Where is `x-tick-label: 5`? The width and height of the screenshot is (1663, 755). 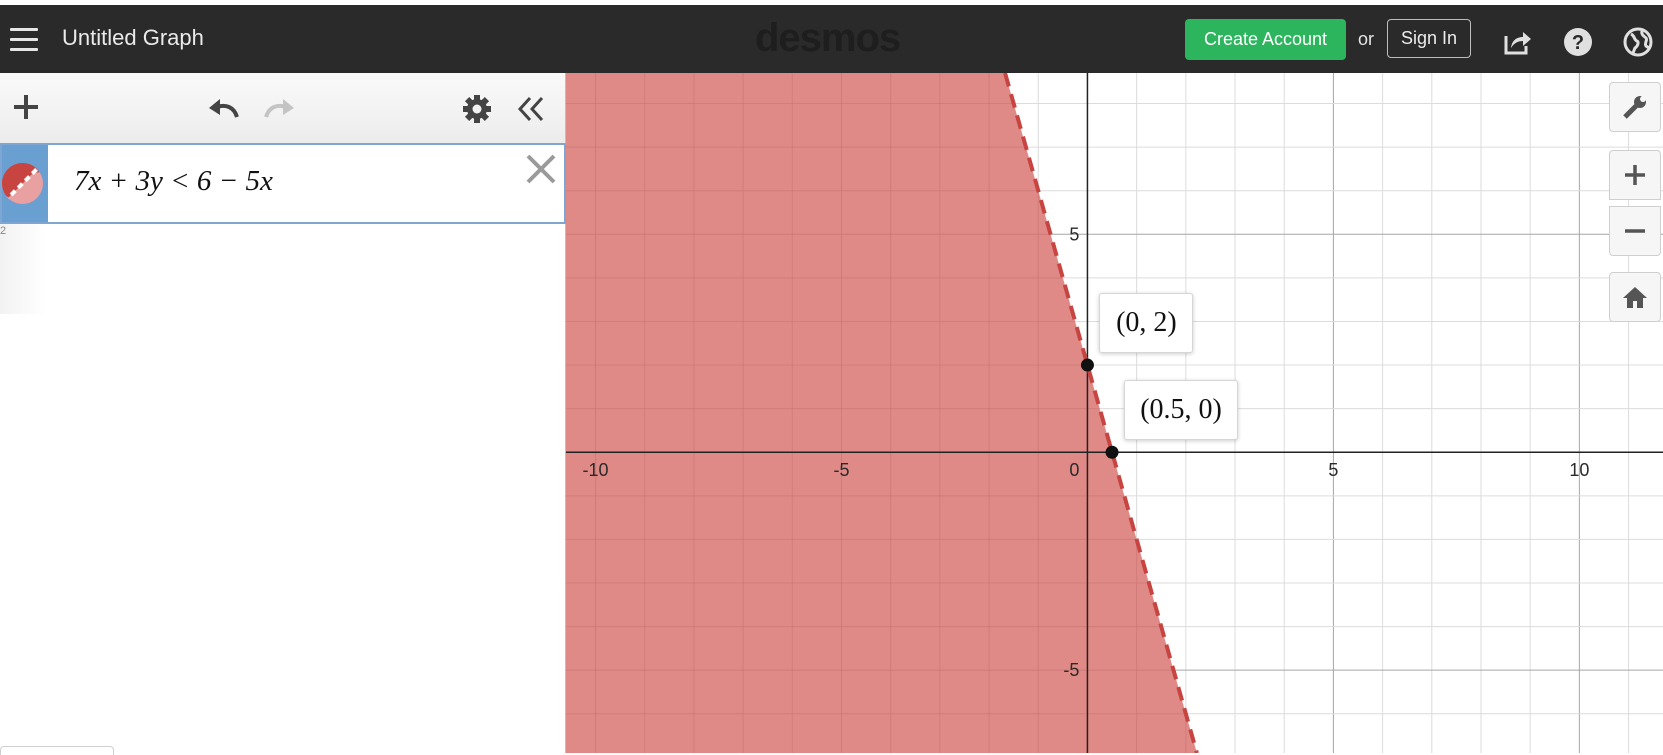
x-tick-label: 5 is located at coordinates (1333, 470).